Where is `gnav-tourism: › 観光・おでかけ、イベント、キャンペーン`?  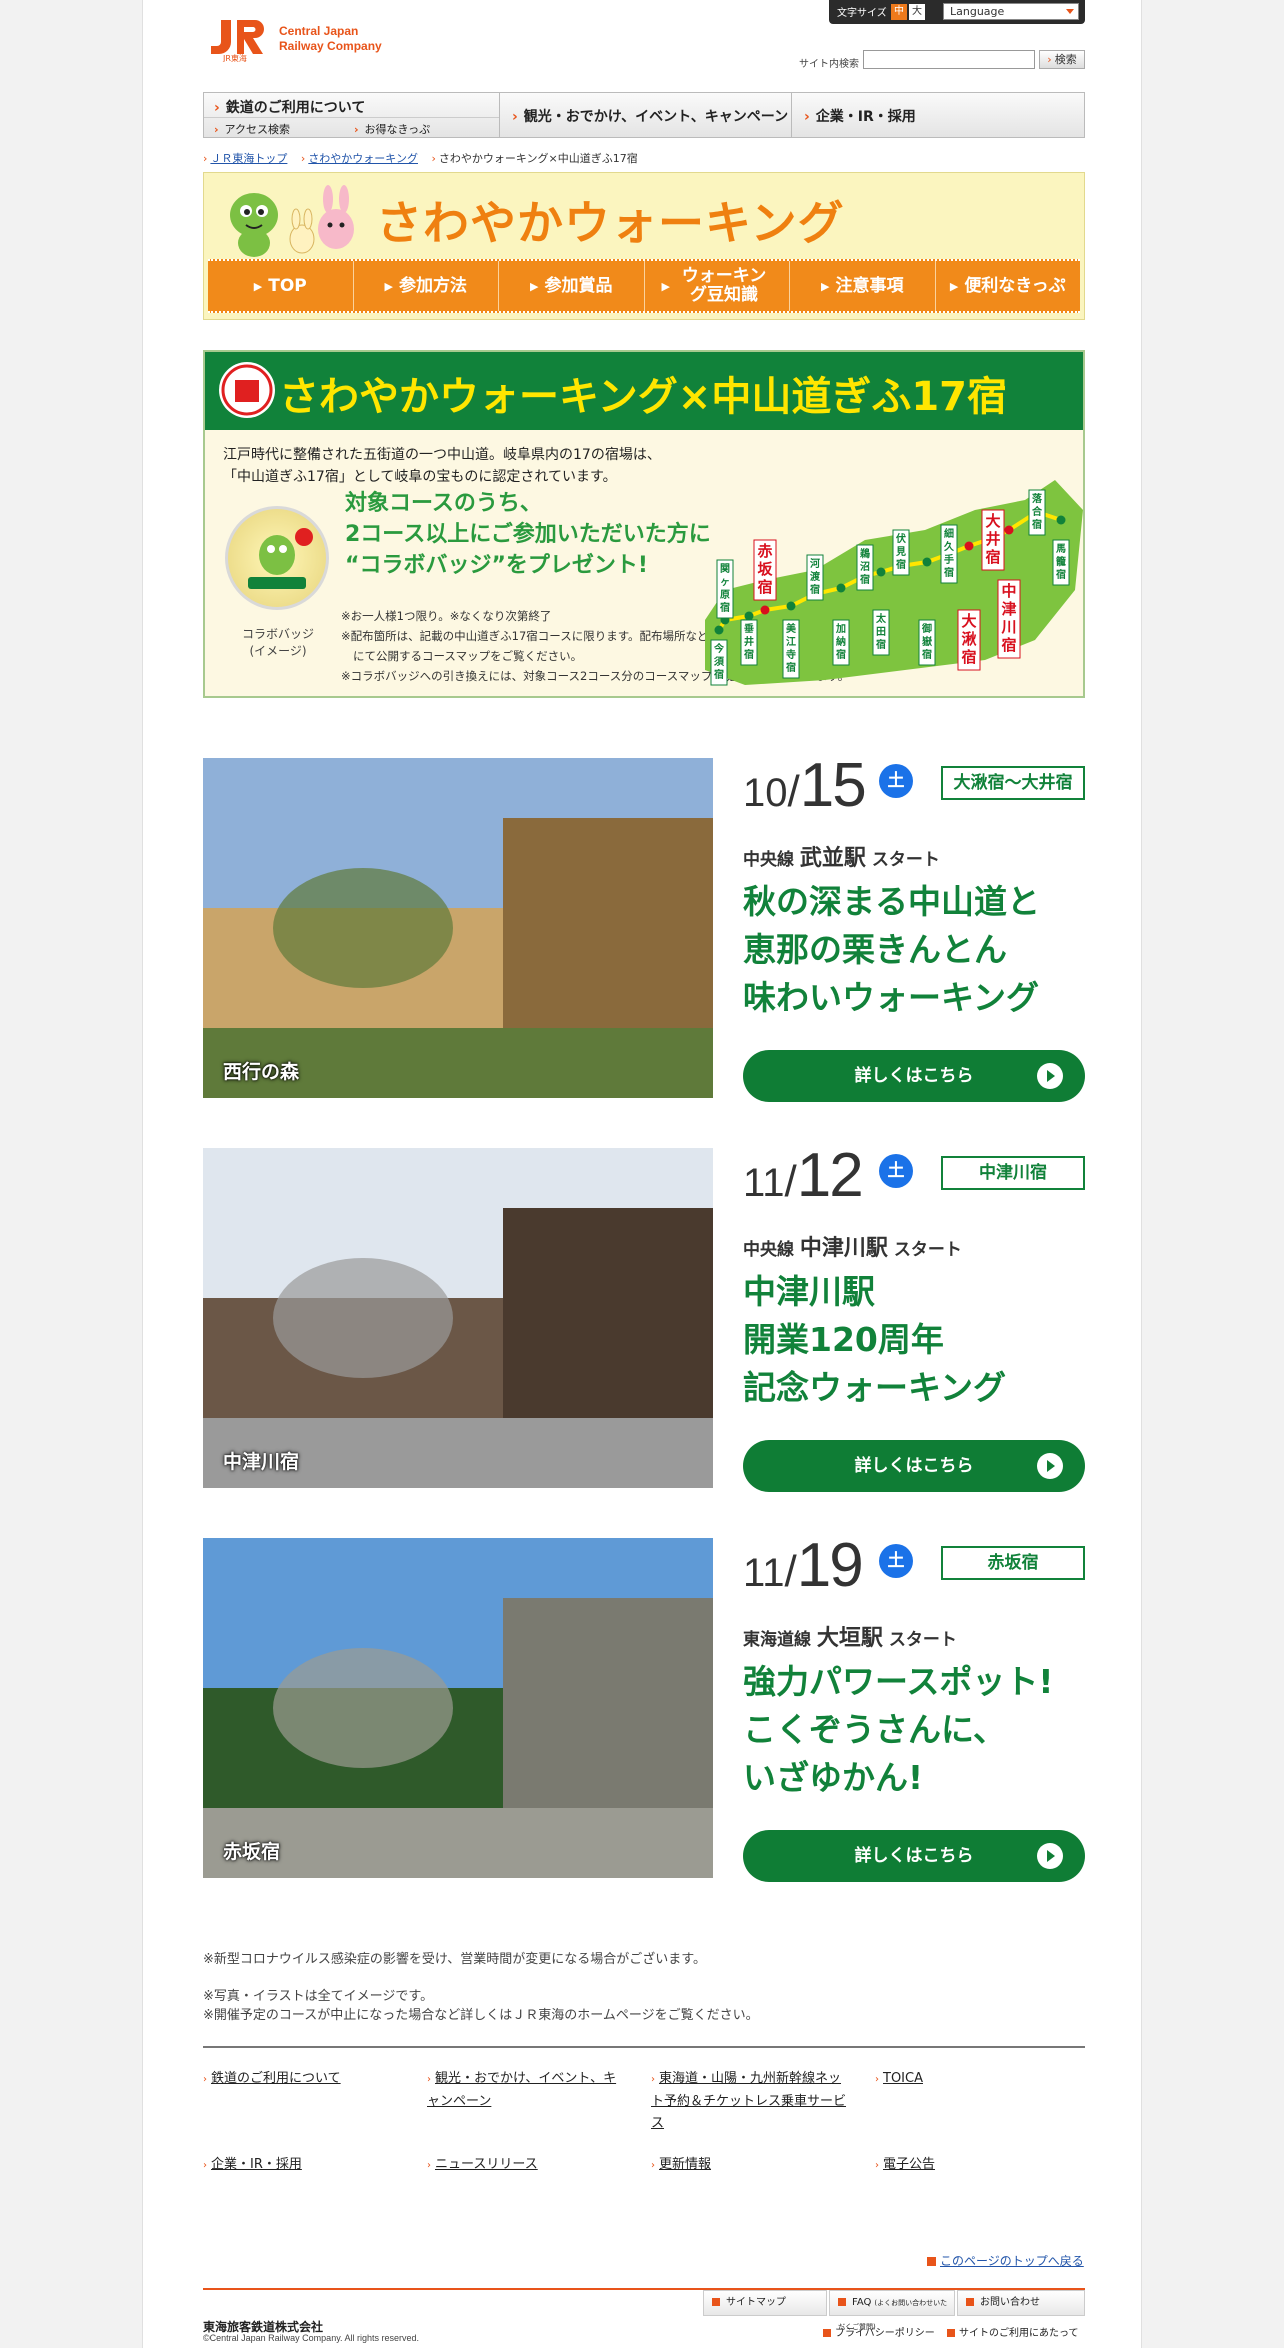
gnav-tourism: › 観光・おでかけ、イベント、キャンペーン is located at coordinates (646, 115).